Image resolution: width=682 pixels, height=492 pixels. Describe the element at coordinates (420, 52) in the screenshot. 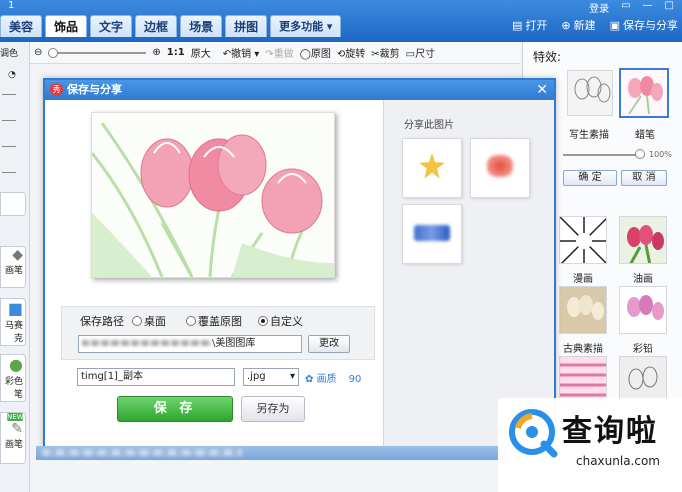

I see `size-button: ▭尺寸` at that location.